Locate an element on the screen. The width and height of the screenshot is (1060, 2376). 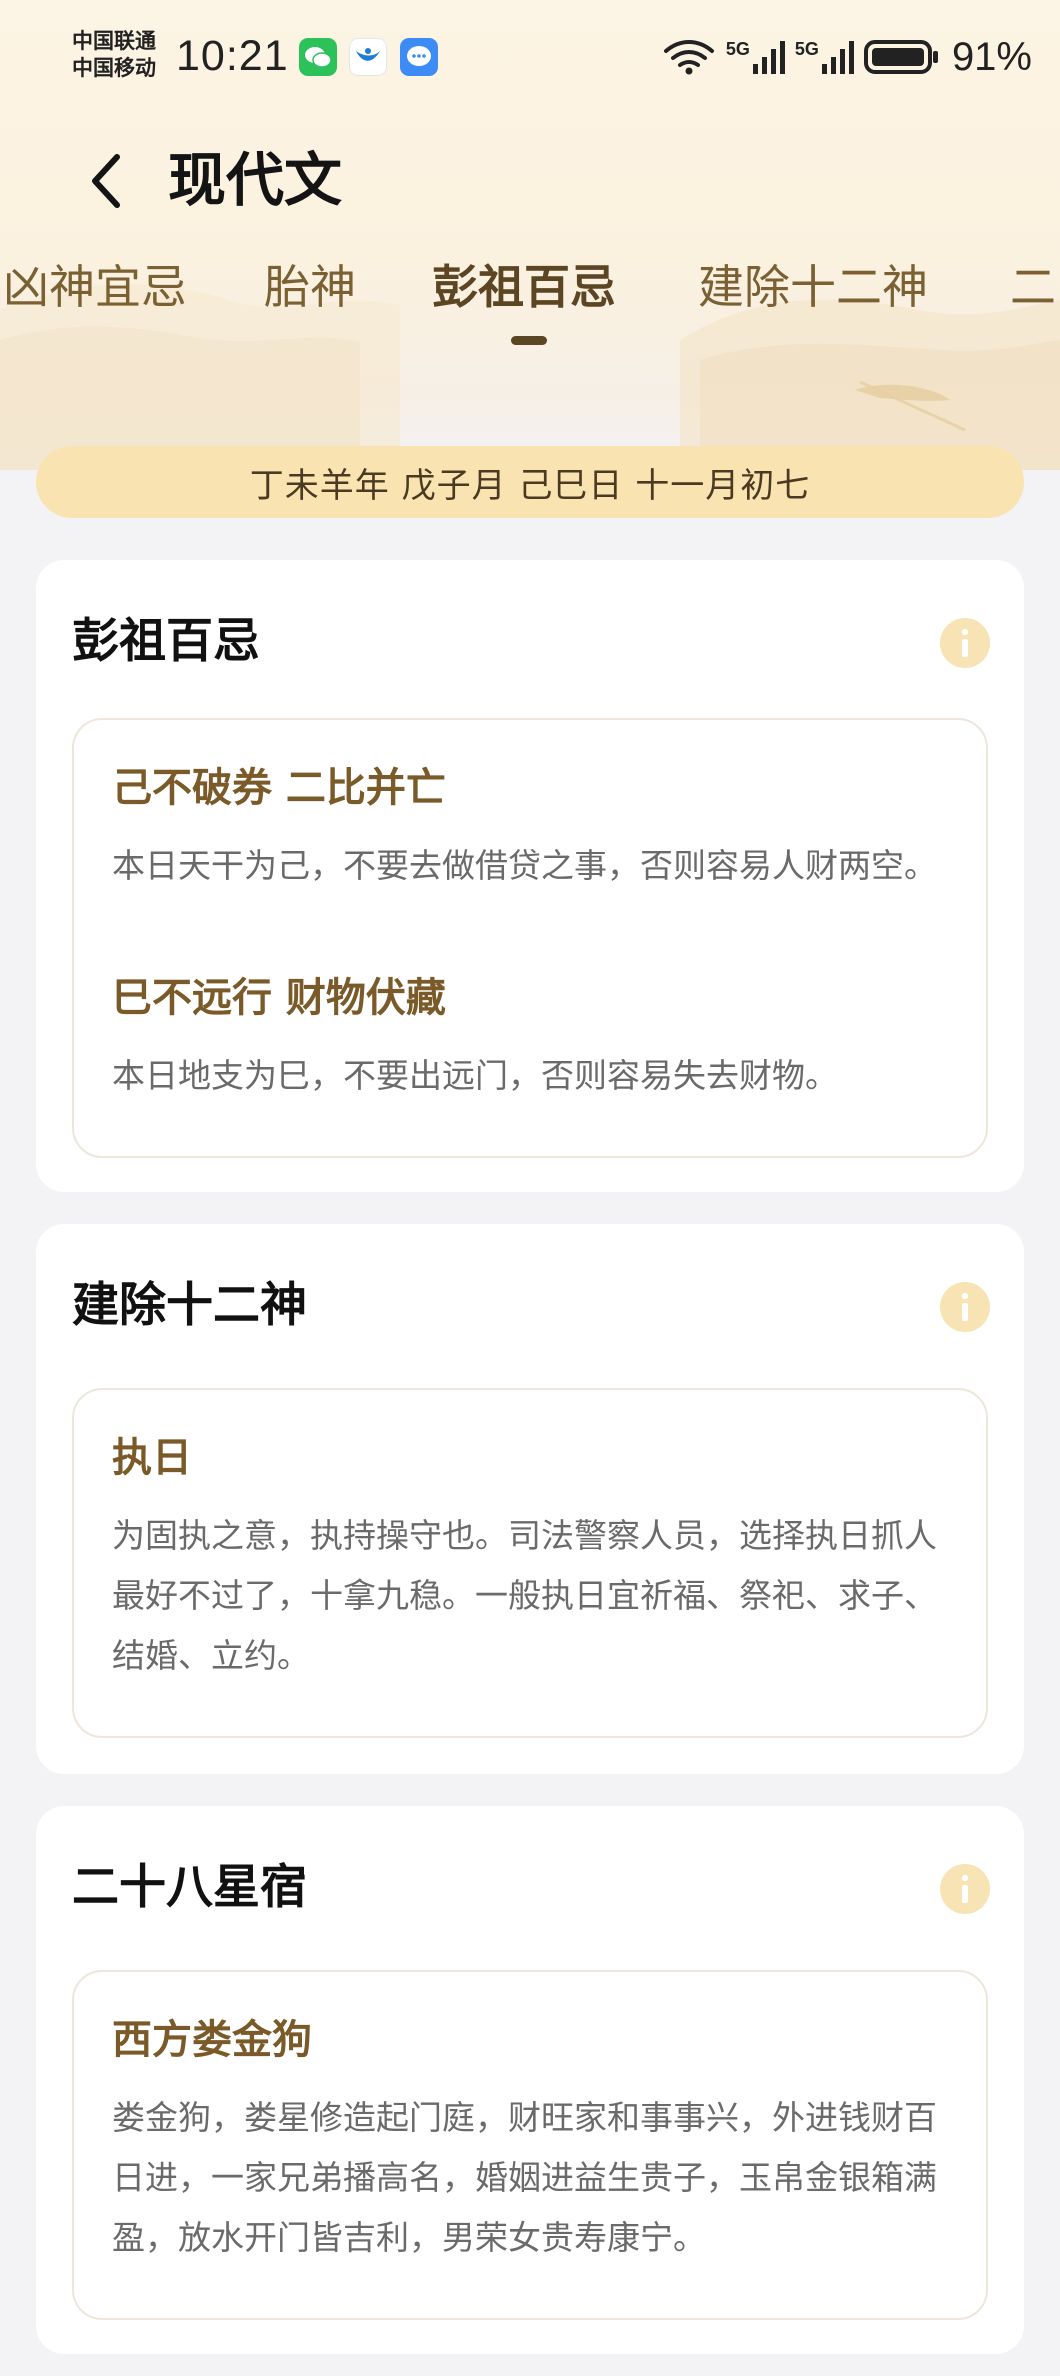
carrier-2: 中国移动 is located at coordinates (114, 68).